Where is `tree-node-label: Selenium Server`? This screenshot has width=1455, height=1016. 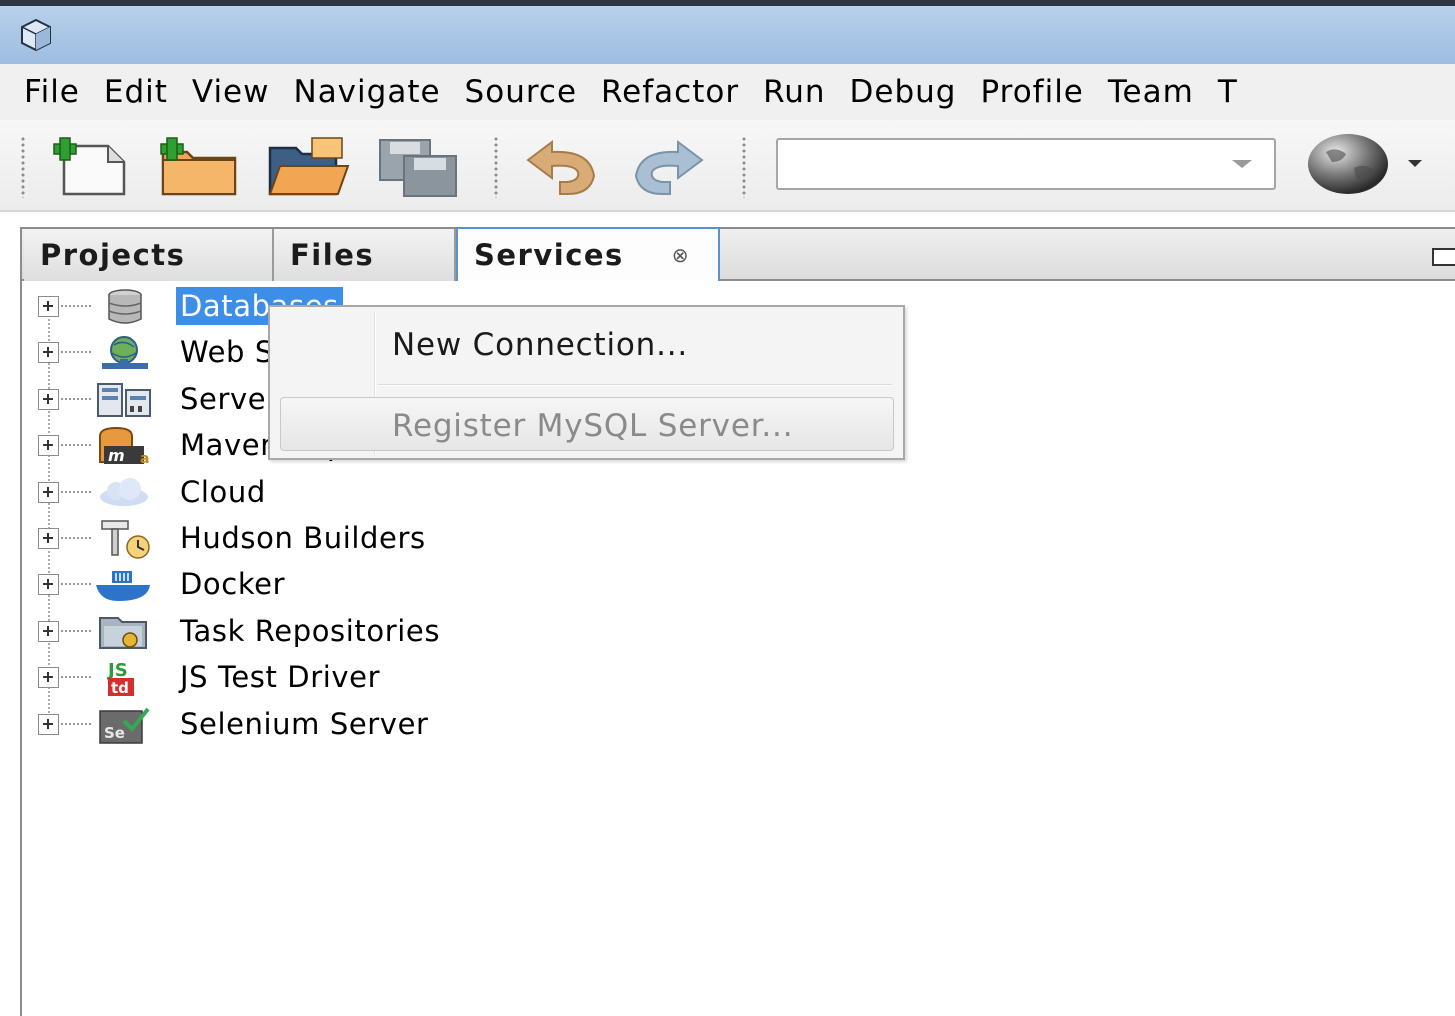
tree-node-label: Selenium Server is located at coordinates (304, 723).